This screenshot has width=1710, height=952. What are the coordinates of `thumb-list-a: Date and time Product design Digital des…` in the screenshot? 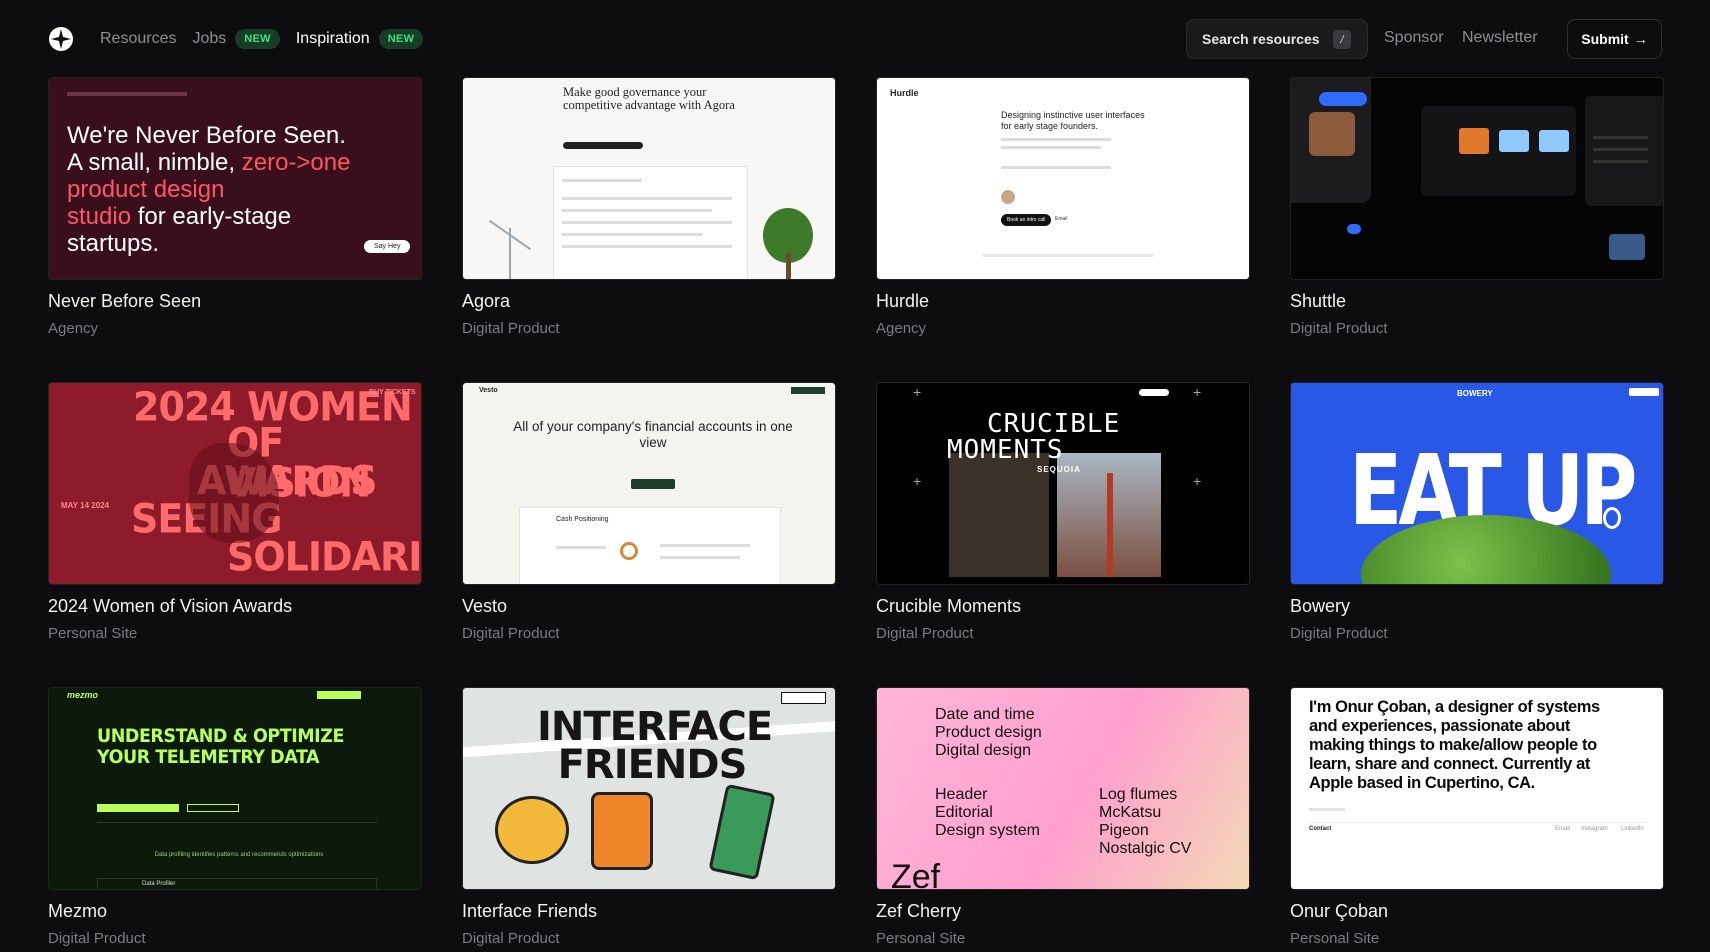 It's located at (988, 732).